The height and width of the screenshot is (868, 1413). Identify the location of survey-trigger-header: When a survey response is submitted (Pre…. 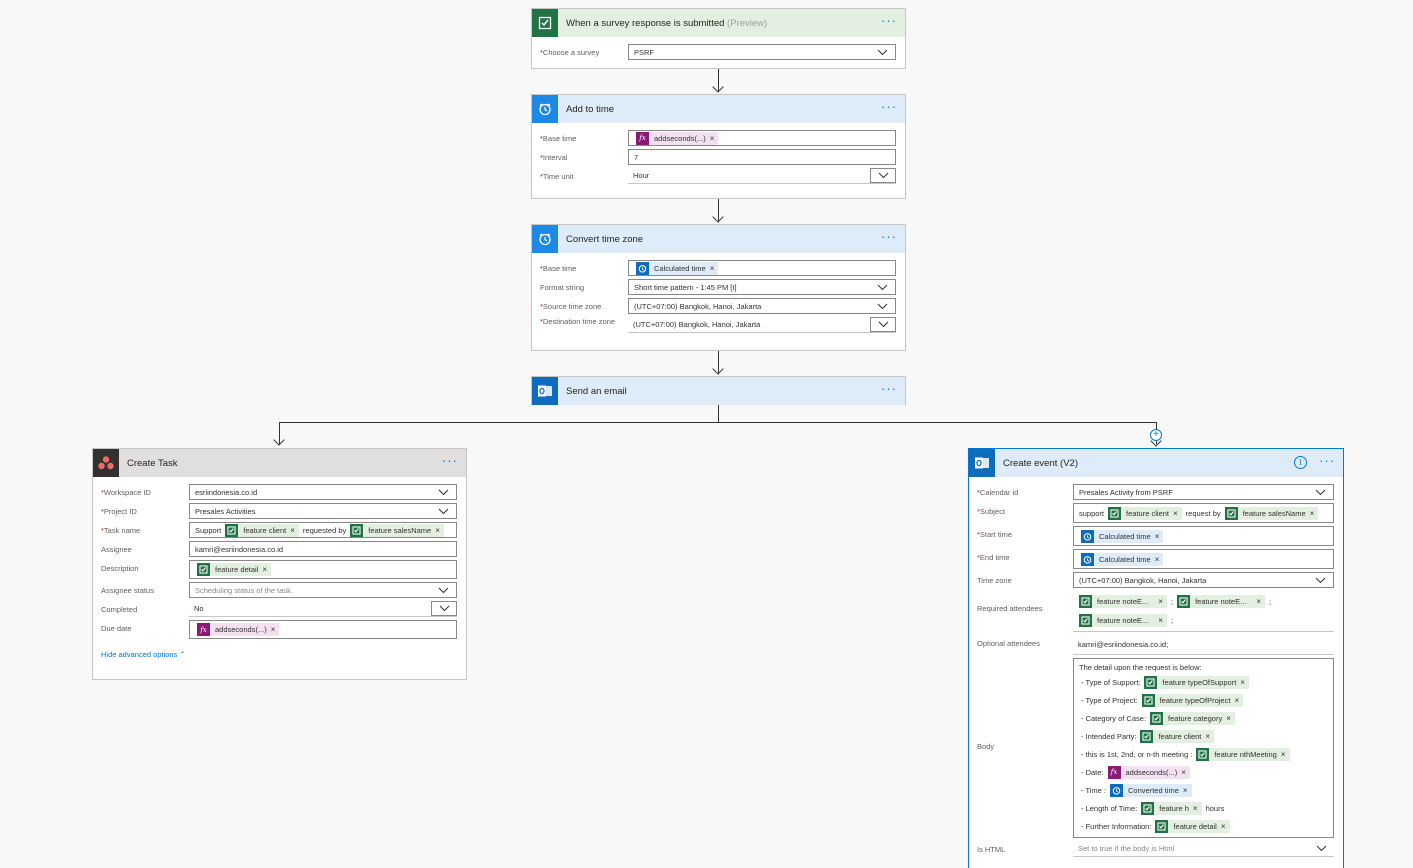
(718, 23).